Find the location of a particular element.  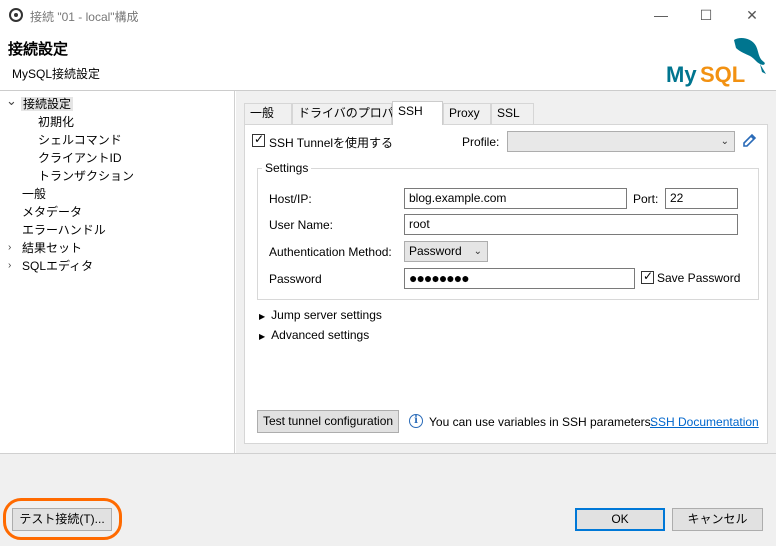

tree-item-result-sets: › 結果セット is located at coordinates (45, 248).